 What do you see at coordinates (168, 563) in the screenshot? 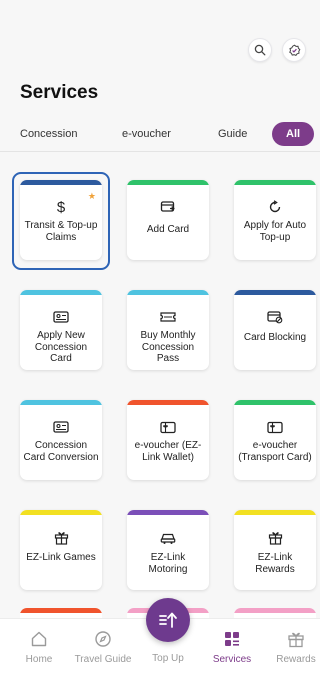
I see `service-label: EZ-Link Motoring` at bounding box center [168, 563].